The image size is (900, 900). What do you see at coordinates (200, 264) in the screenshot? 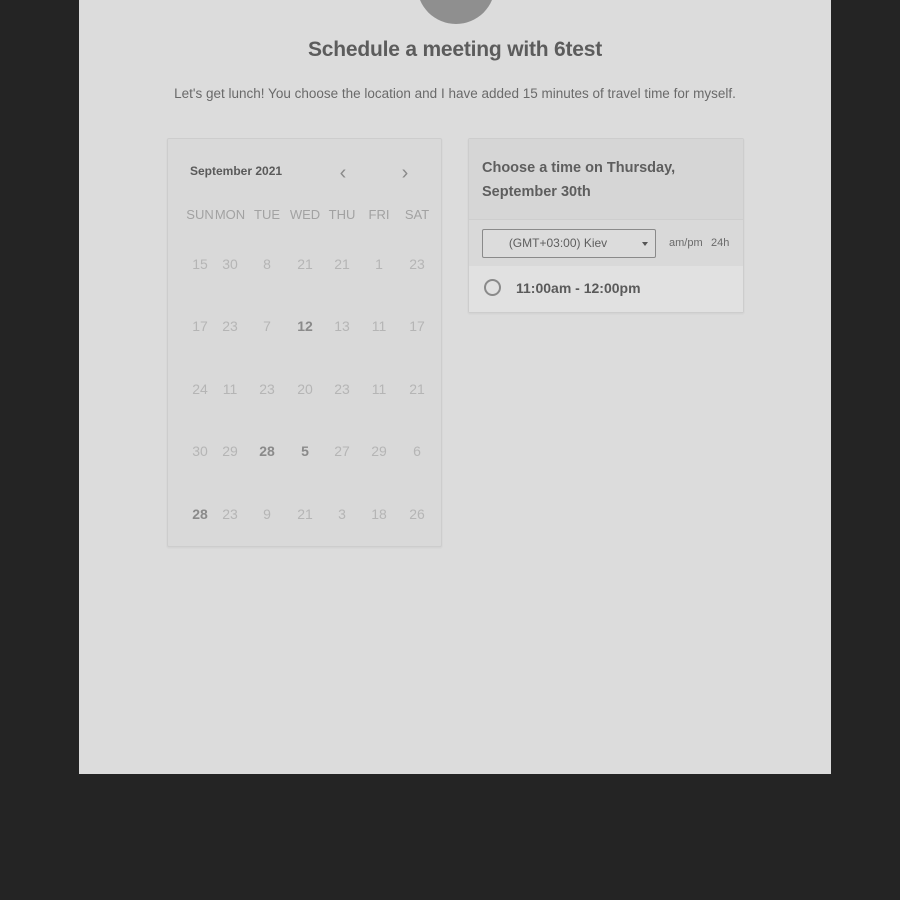
I see `calendar-day: 15` at bounding box center [200, 264].